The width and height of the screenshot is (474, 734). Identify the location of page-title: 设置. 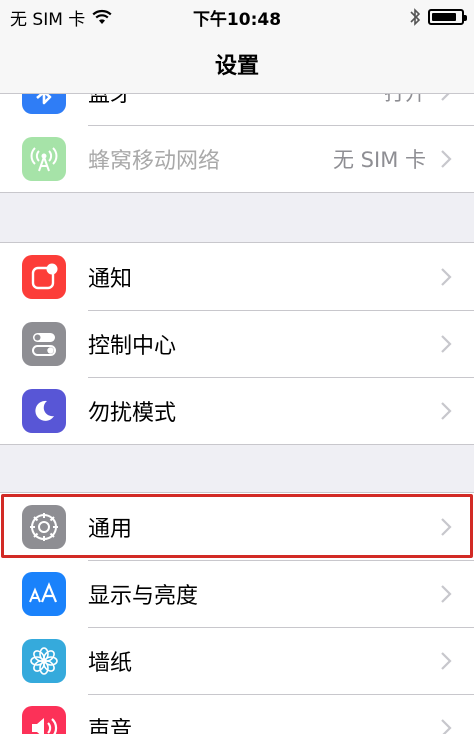
(236, 66).